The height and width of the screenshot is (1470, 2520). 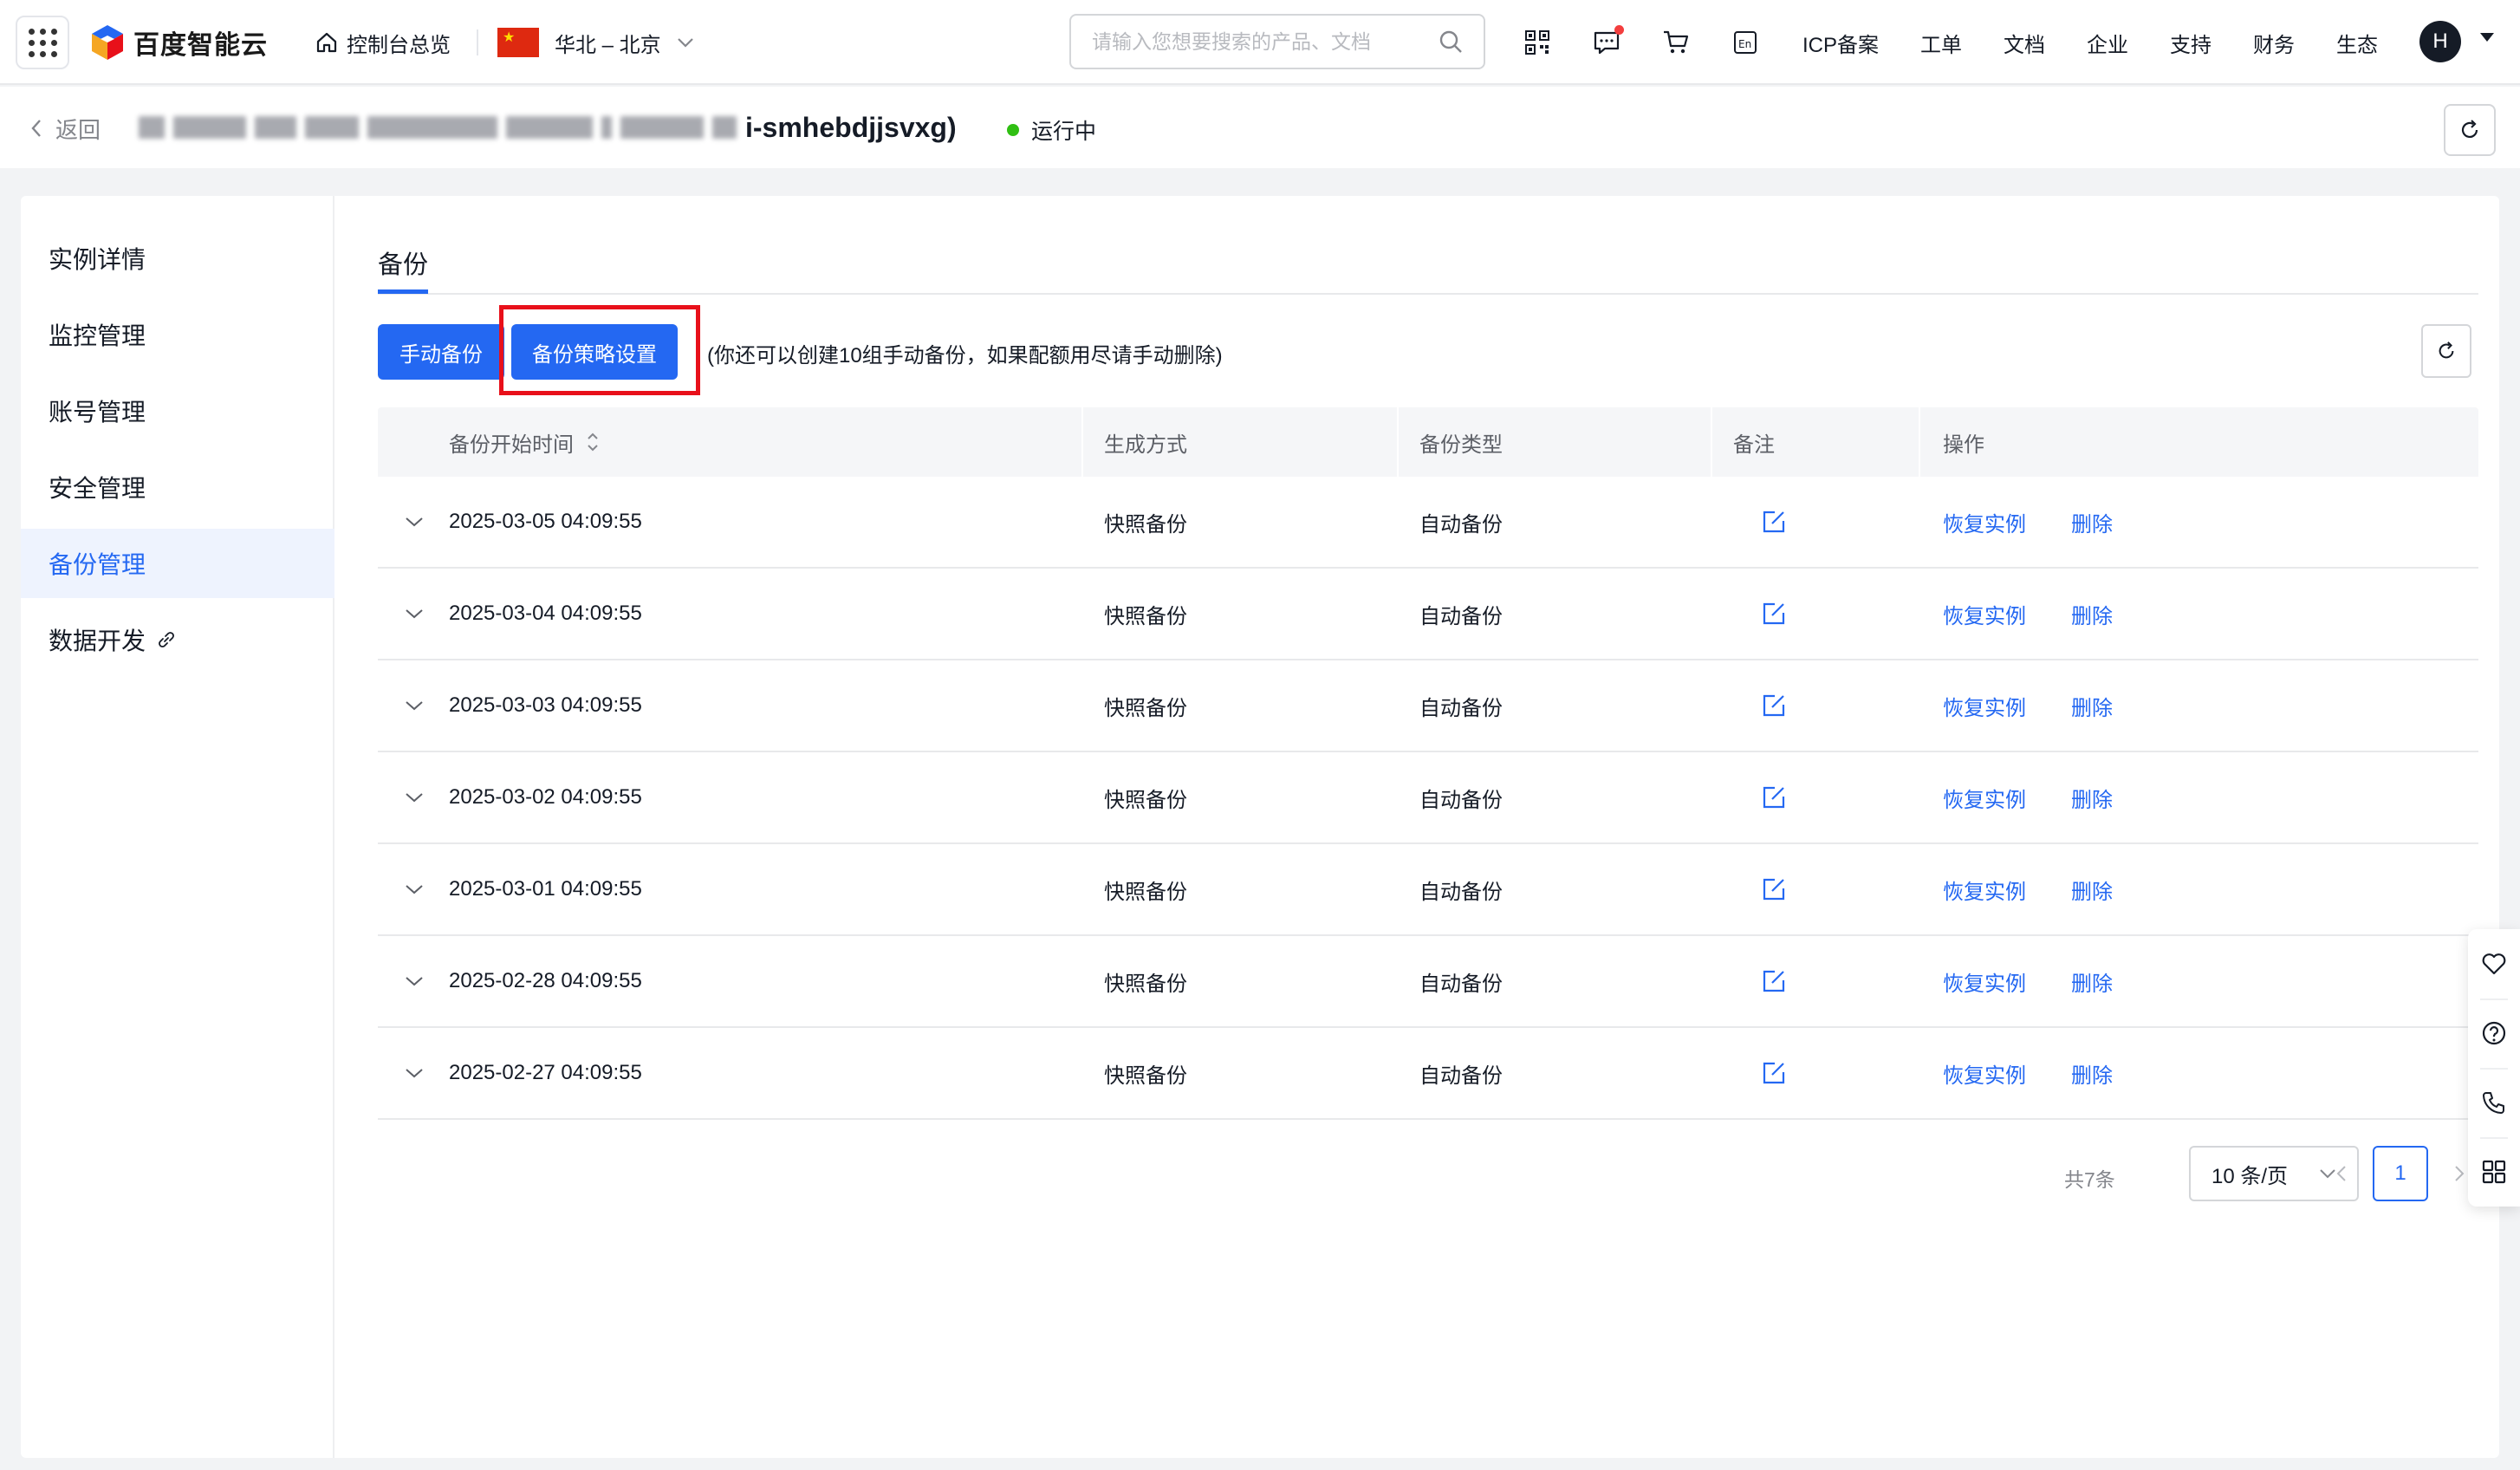 I want to click on phone-button, so click(x=2494, y=1102).